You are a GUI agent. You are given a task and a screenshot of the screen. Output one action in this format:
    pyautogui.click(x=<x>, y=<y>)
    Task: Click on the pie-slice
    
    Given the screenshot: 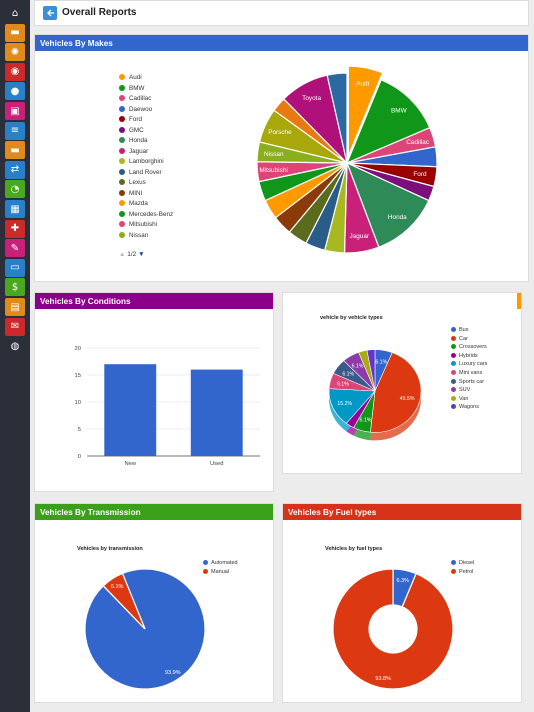 What is the action you would take?
    pyautogui.click(x=393, y=629)
    